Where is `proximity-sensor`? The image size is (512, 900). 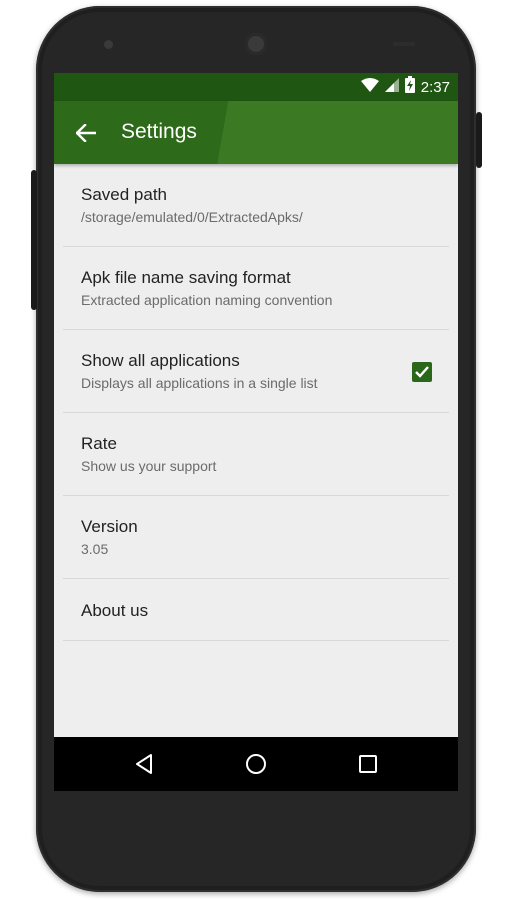
proximity-sensor is located at coordinates (404, 44).